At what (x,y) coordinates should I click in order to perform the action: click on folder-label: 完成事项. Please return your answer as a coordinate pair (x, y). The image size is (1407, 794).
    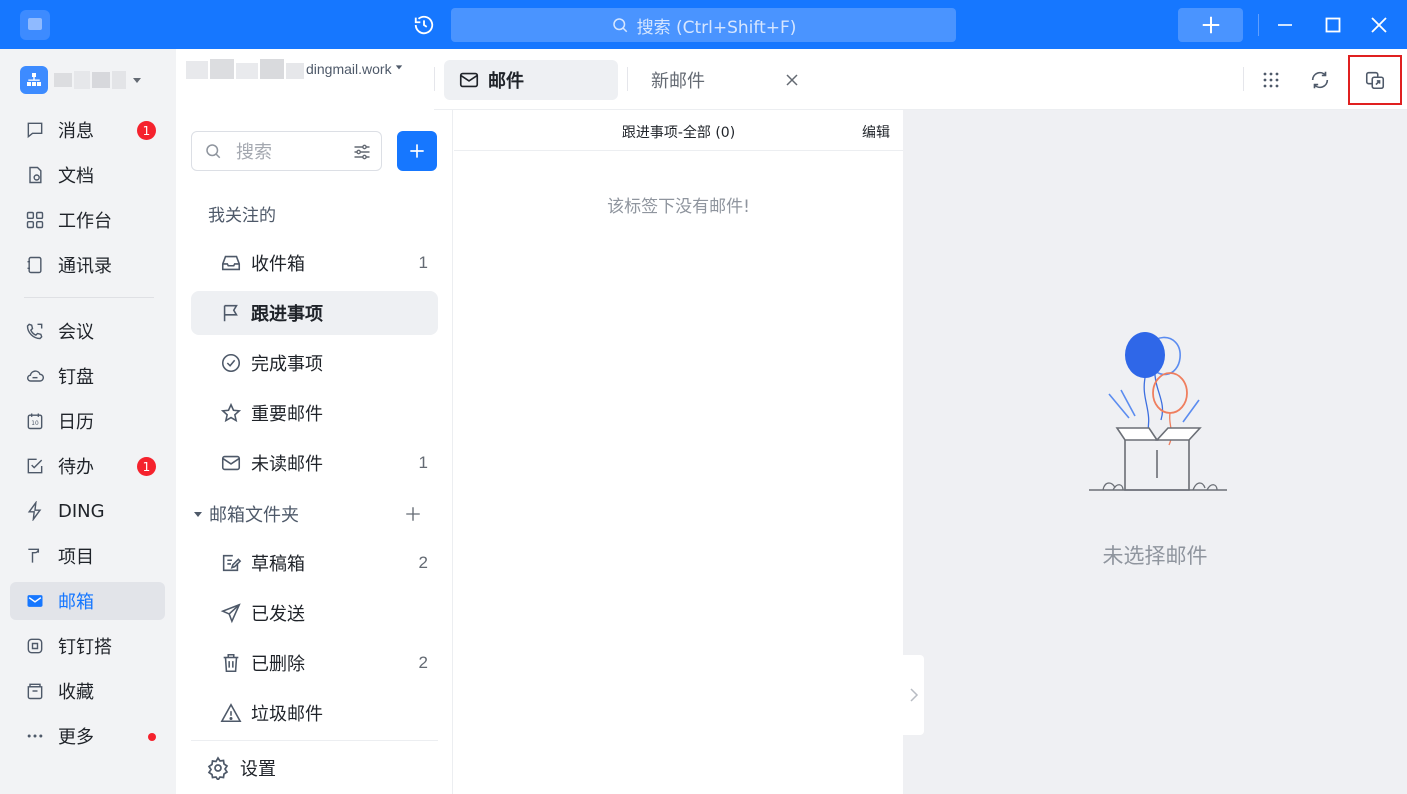
    Looking at the image, I should click on (287, 364).